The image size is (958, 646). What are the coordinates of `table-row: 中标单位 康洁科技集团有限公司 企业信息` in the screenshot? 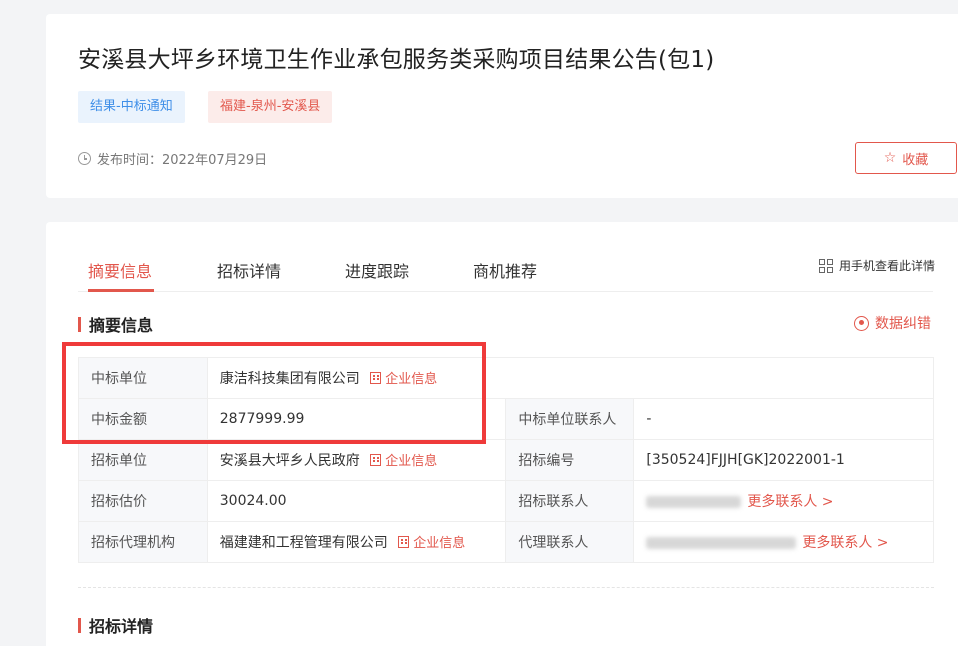 It's located at (506, 378).